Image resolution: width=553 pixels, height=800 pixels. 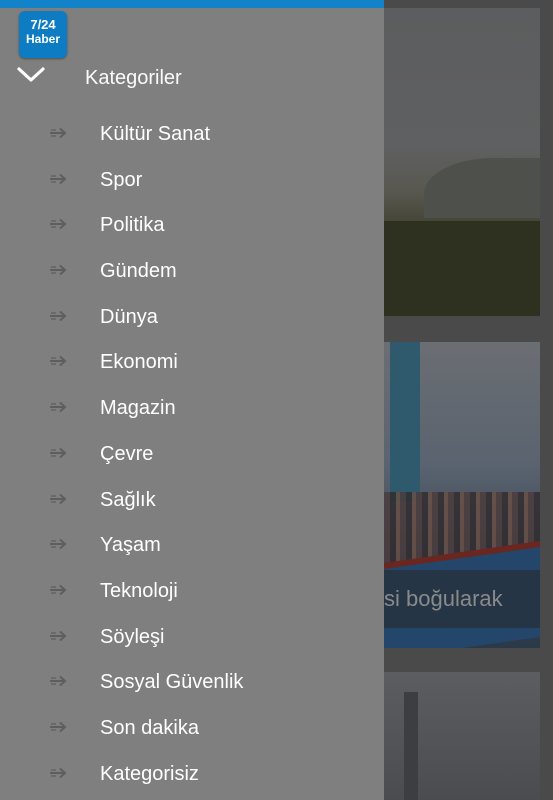 I want to click on category-item-label: Politika, so click(x=132, y=225).